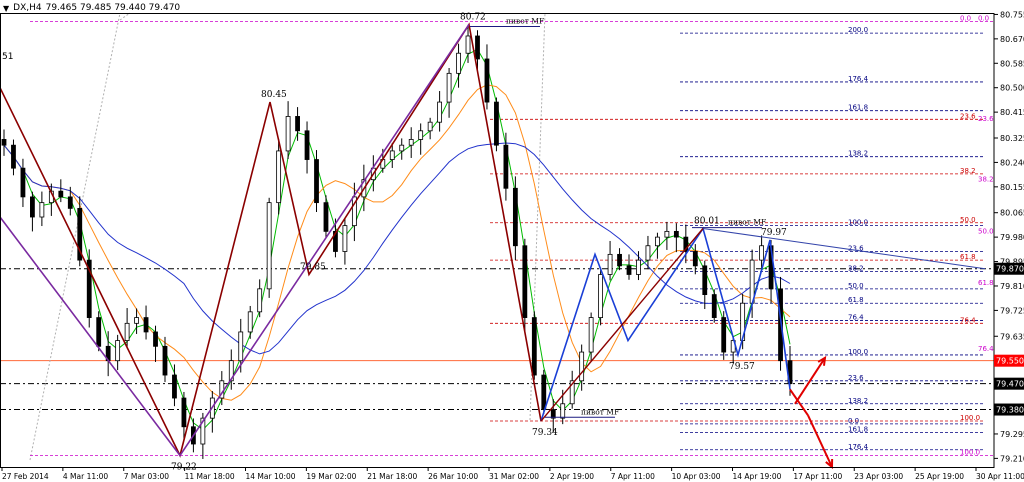 The width and height of the screenshot is (1024, 482). What do you see at coordinates (572, 476) in the screenshot?
I see `x-tick-label: 2 Apr 19:00` at bounding box center [572, 476].